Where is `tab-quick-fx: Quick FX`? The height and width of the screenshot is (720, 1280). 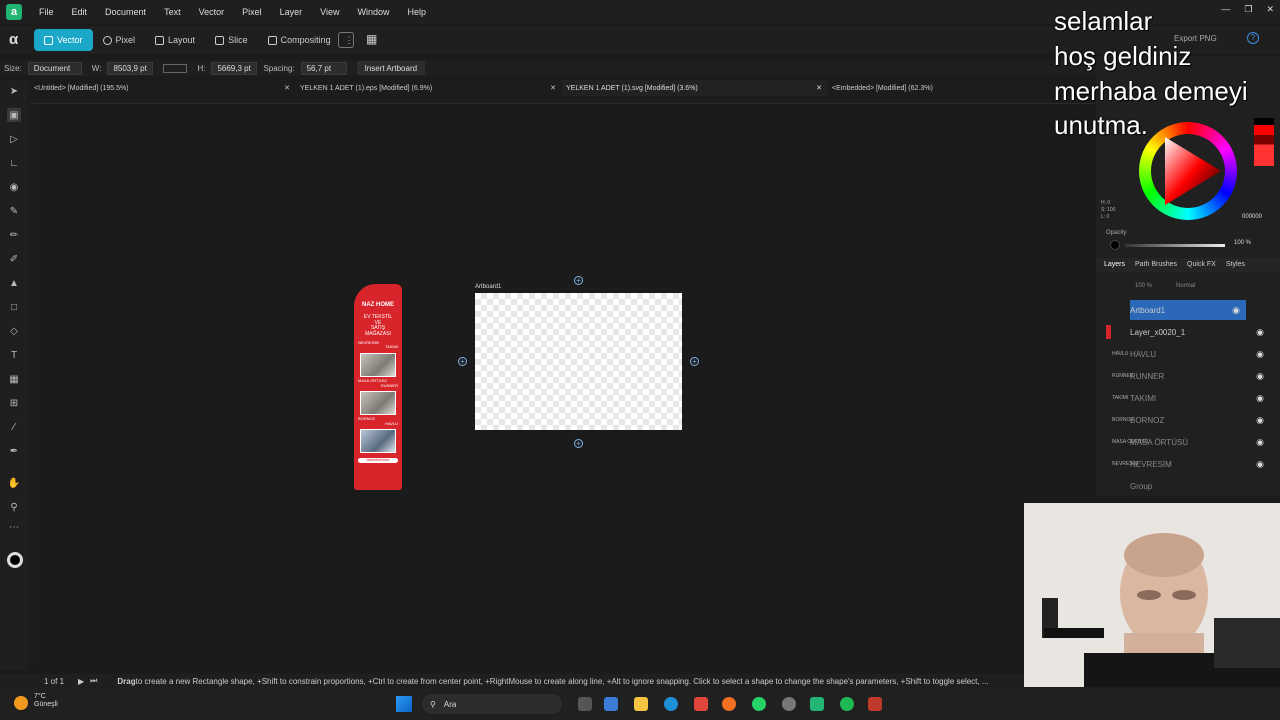
tab-quick-fx: Quick FX is located at coordinates (1201, 264).